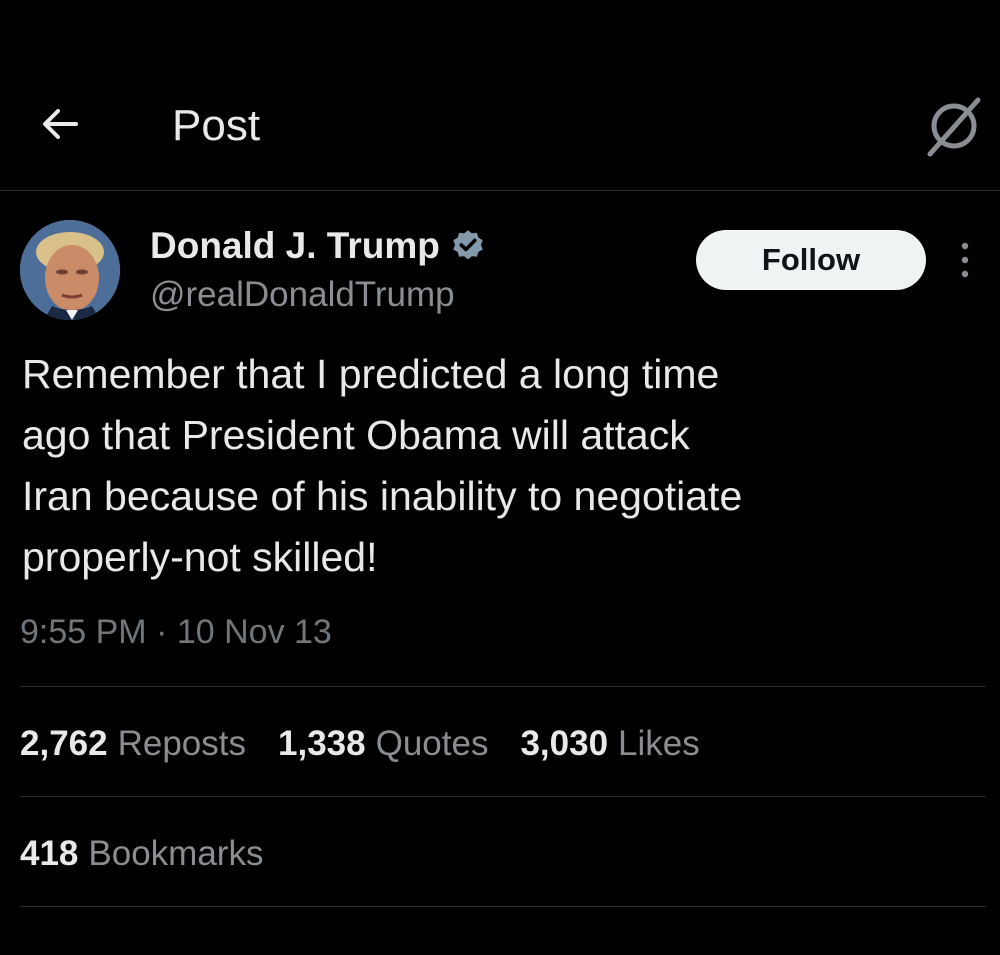  What do you see at coordinates (659, 743) in the screenshot?
I see `likes-label: Likes` at bounding box center [659, 743].